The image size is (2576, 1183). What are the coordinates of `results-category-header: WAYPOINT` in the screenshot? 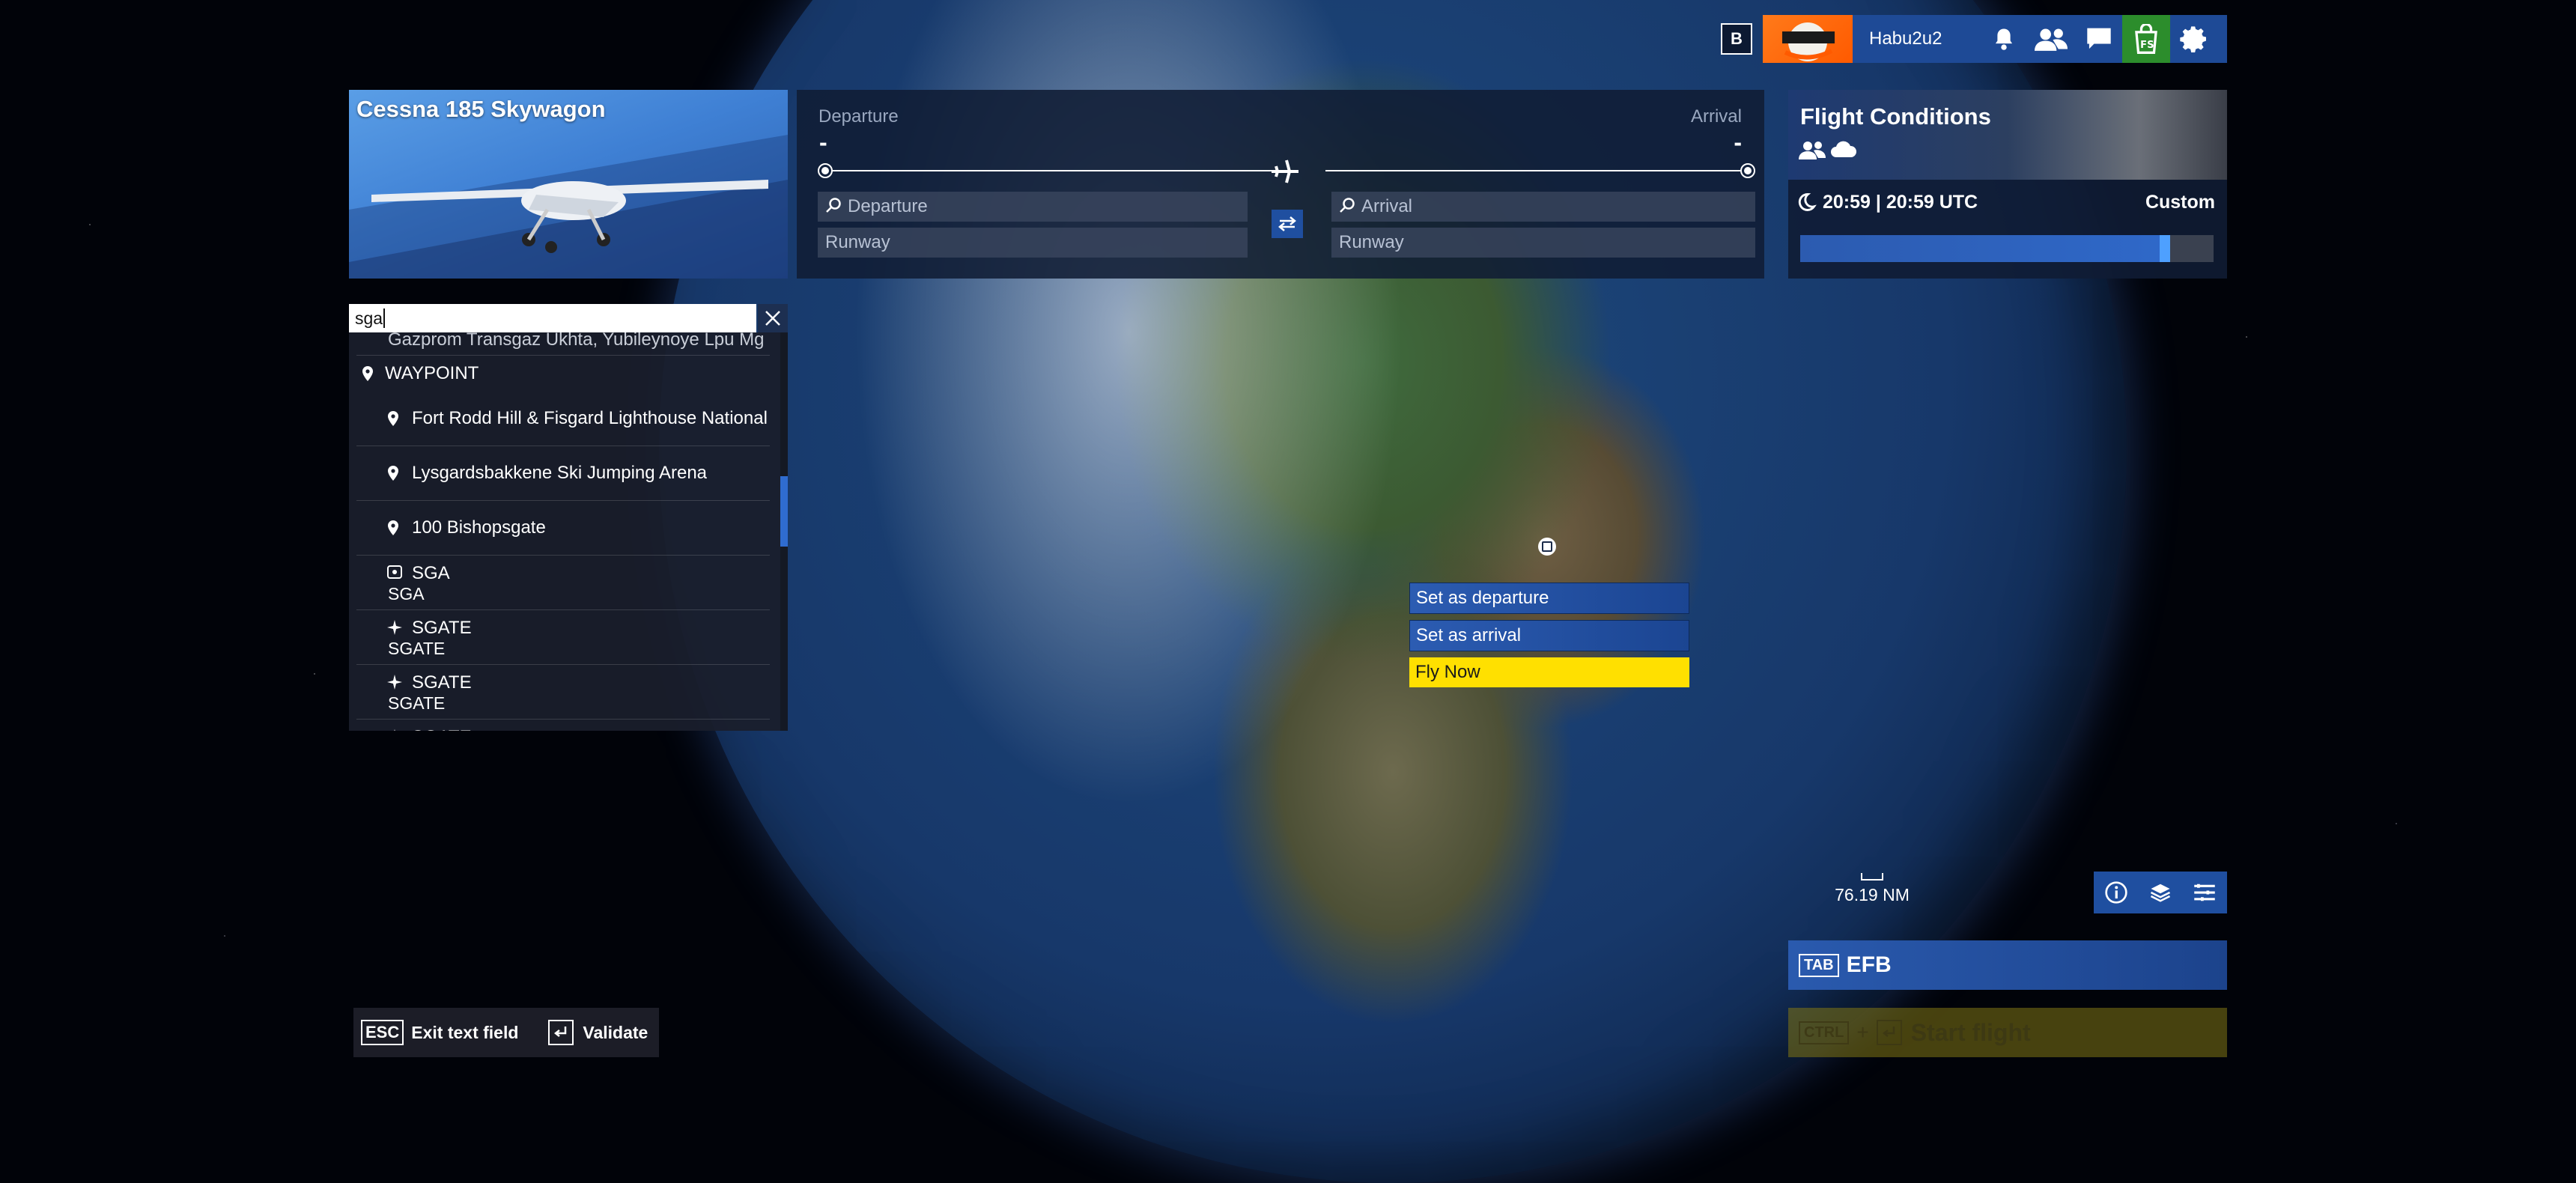 It's located at (563, 374).